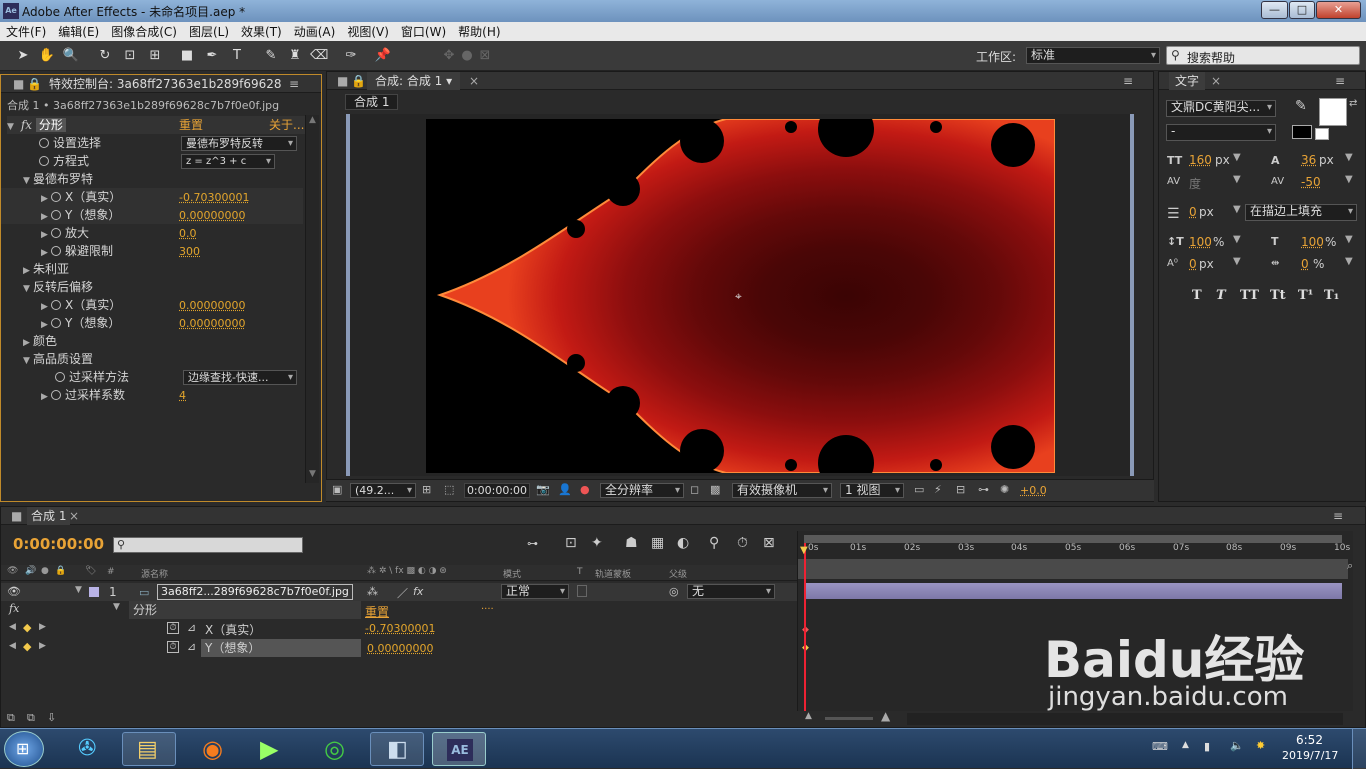 This screenshot has width=1366, height=769. I want to click on quality-switch-icon: ／, so click(402, 593).